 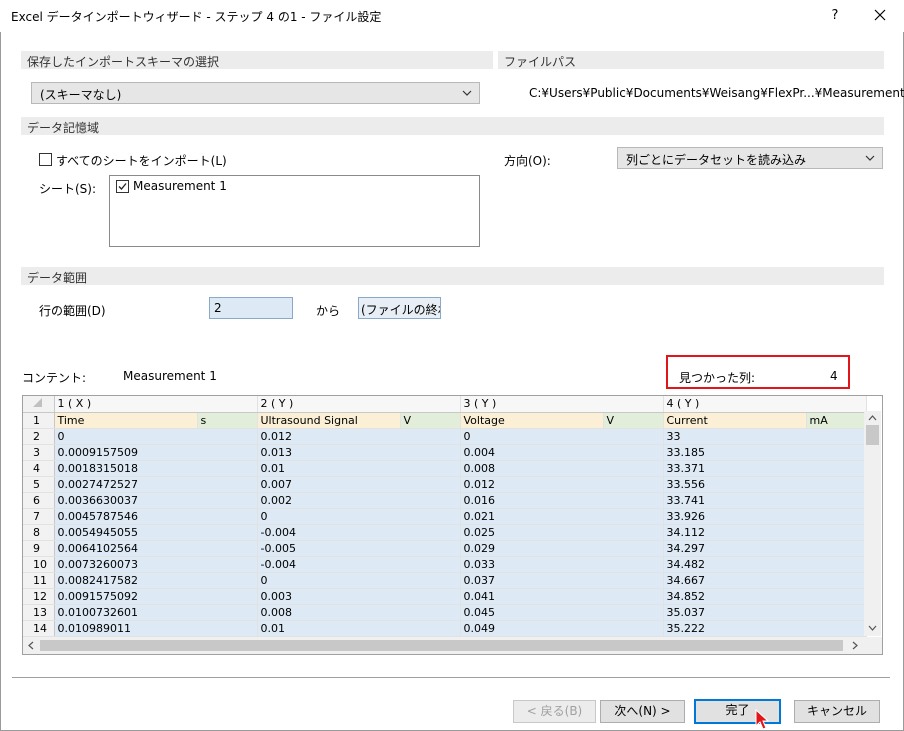 What do you see at coordinates (765, 628) in the screenshot?
I see `data-cell: 35.222` at bounding box center [765, 628].